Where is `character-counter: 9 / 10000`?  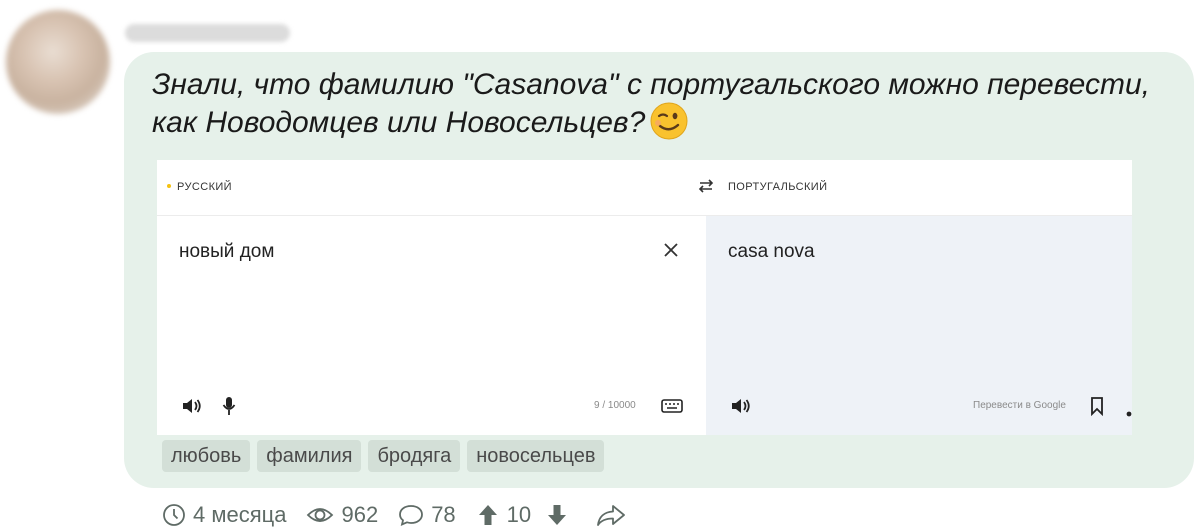 character-counter: 9 / 10000 is located at coordinates (615, 405).